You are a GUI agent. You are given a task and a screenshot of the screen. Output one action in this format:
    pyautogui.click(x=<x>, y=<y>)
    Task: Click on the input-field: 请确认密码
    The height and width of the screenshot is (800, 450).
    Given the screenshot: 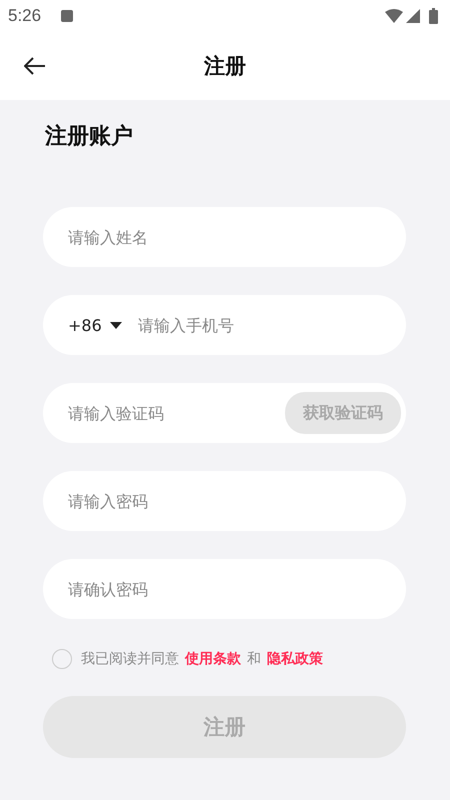 What is the action you would take?
    pyautogui.click(x=224, y=589)
    